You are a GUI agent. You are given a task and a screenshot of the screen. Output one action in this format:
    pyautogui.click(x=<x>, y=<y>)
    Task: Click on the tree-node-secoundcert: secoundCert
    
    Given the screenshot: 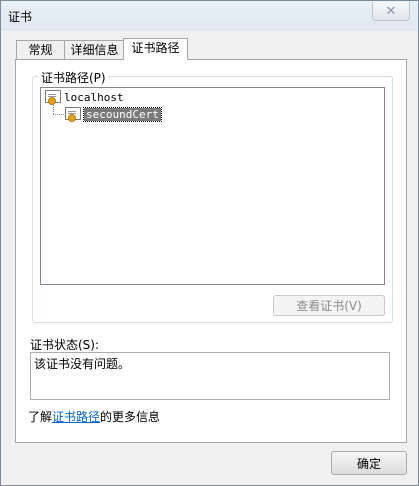 What is the action you would take?
    pyautogui.click(x=113, y=114)
    